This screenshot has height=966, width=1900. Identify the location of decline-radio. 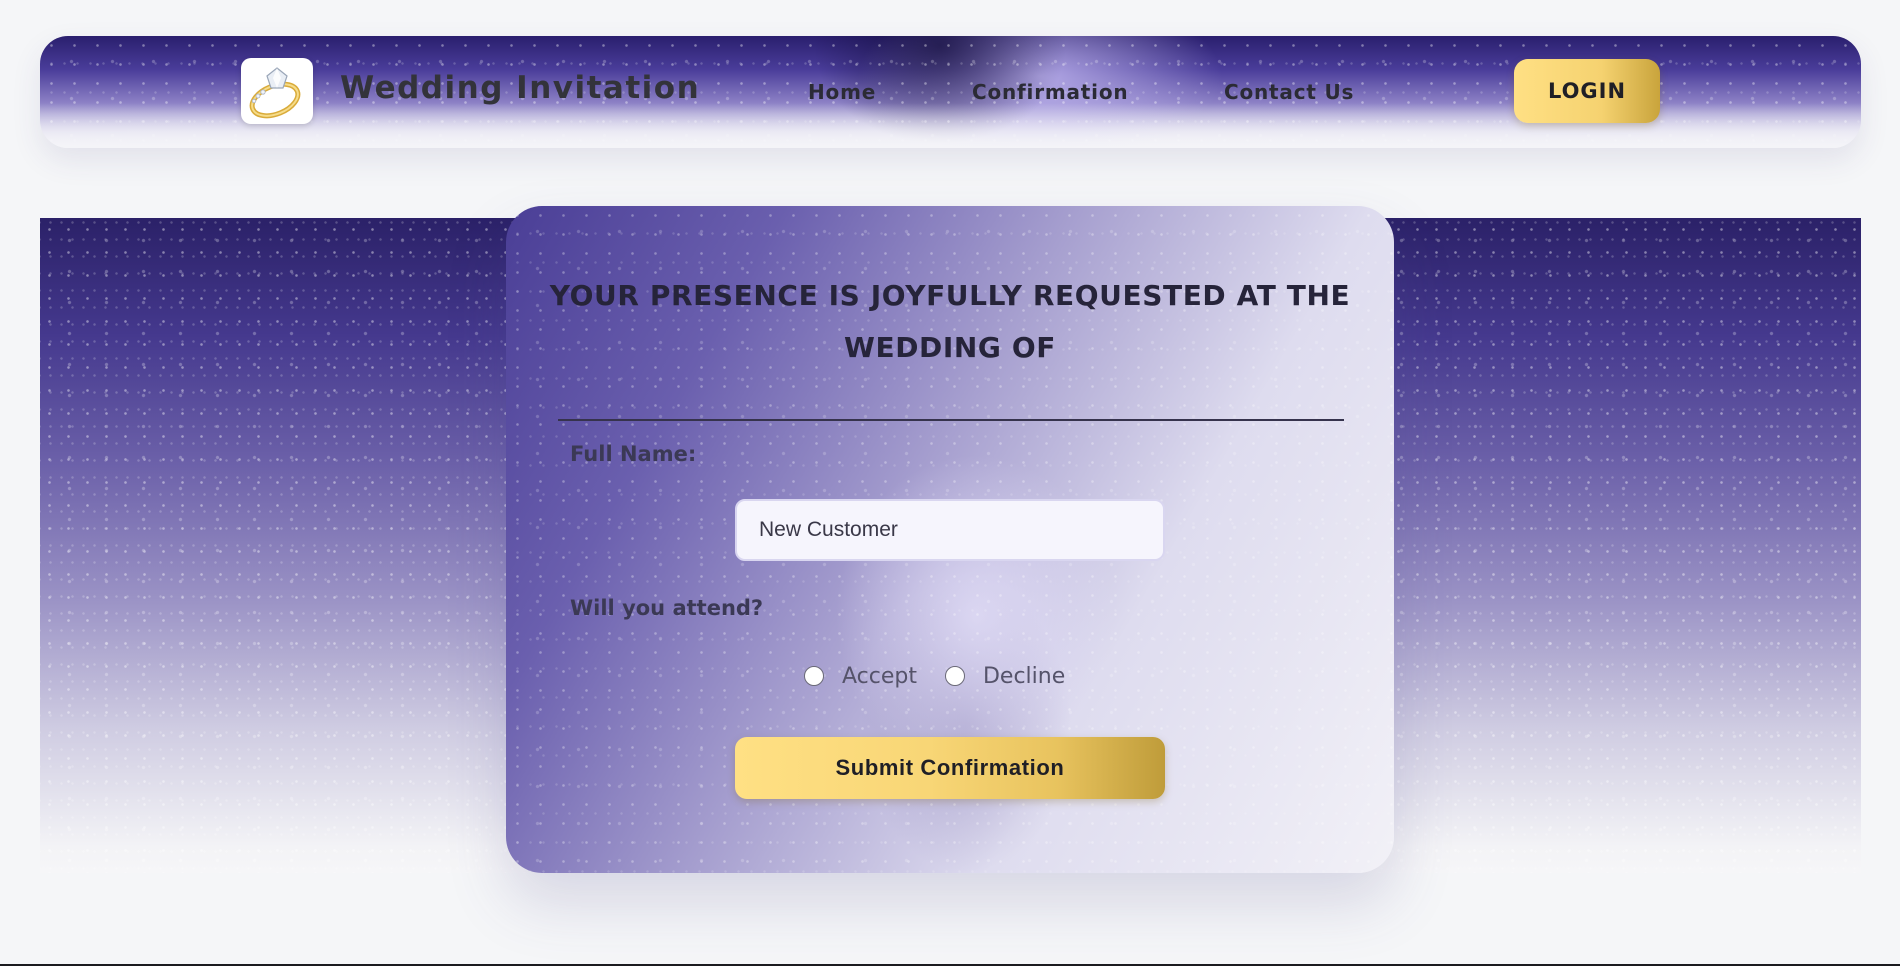
(954, 676).